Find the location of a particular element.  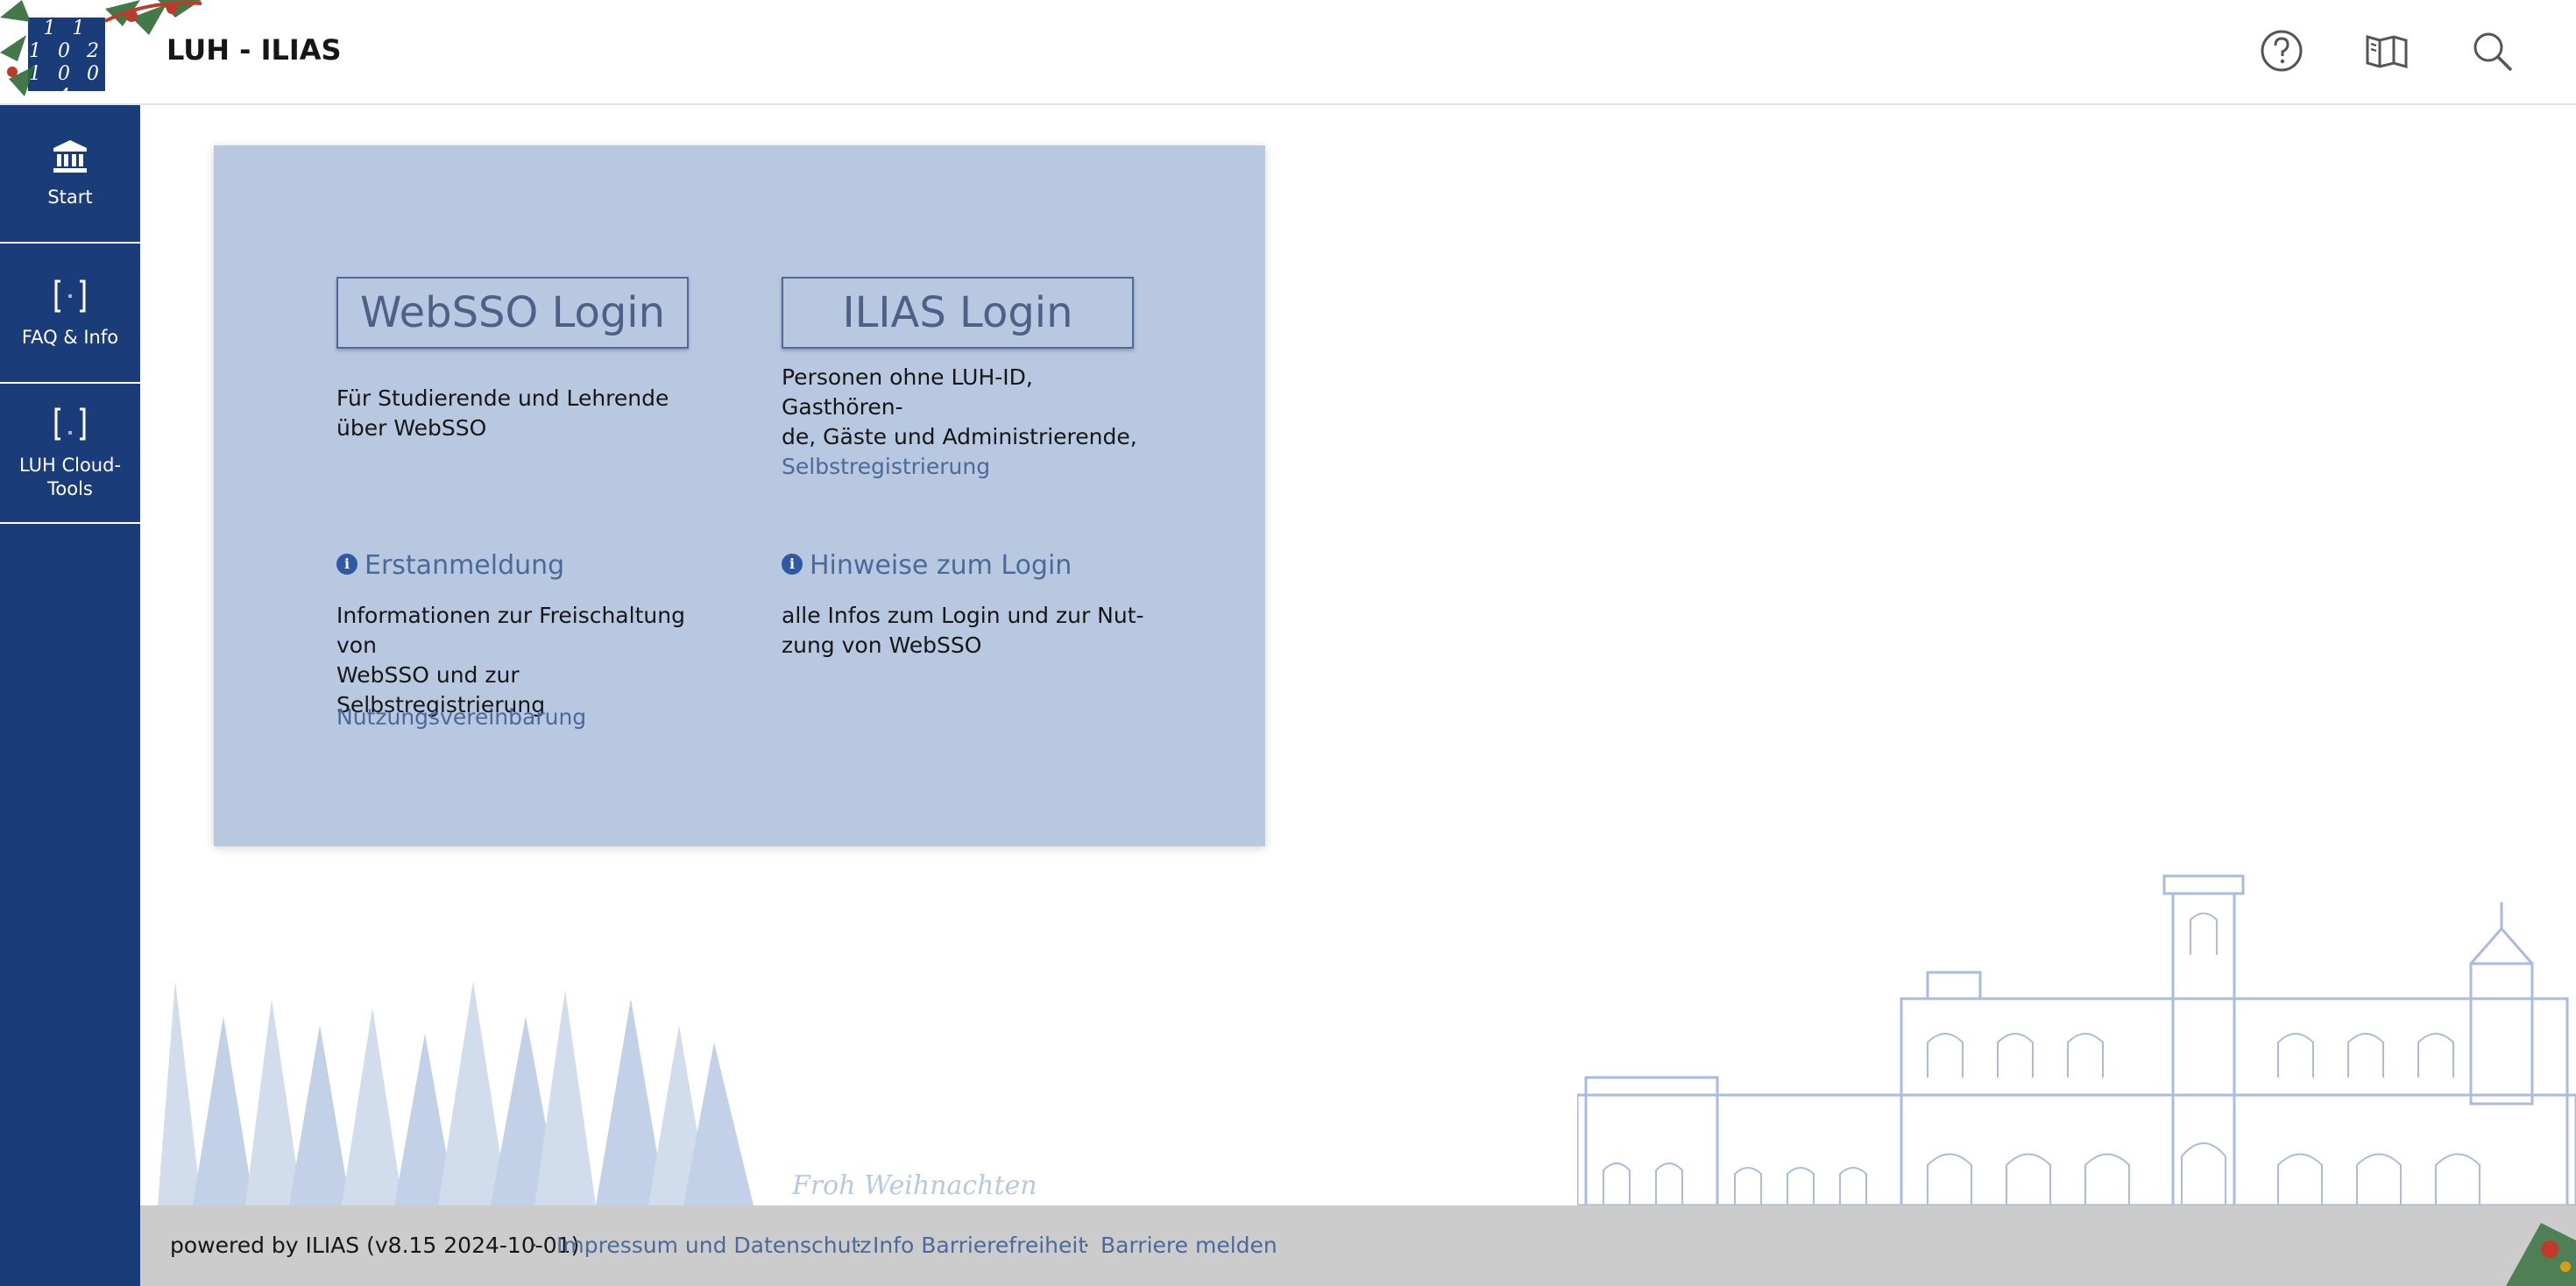

terms-of-use-link: Nutzungsvereinbarung is located at coordinates (461, 717).